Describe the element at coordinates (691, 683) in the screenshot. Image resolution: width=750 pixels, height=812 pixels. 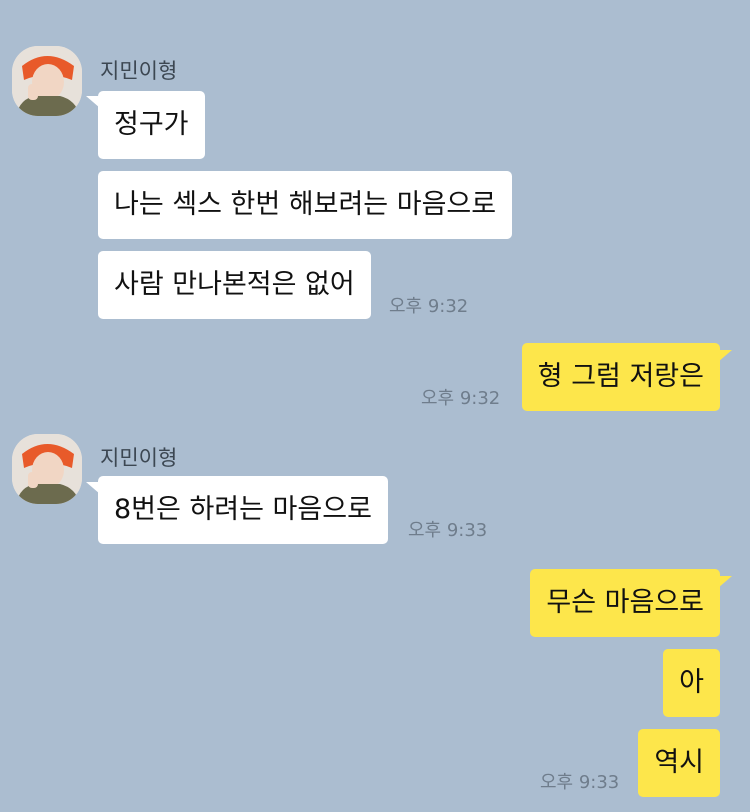
I see `message-bubble-outgoing: 아` at that location.